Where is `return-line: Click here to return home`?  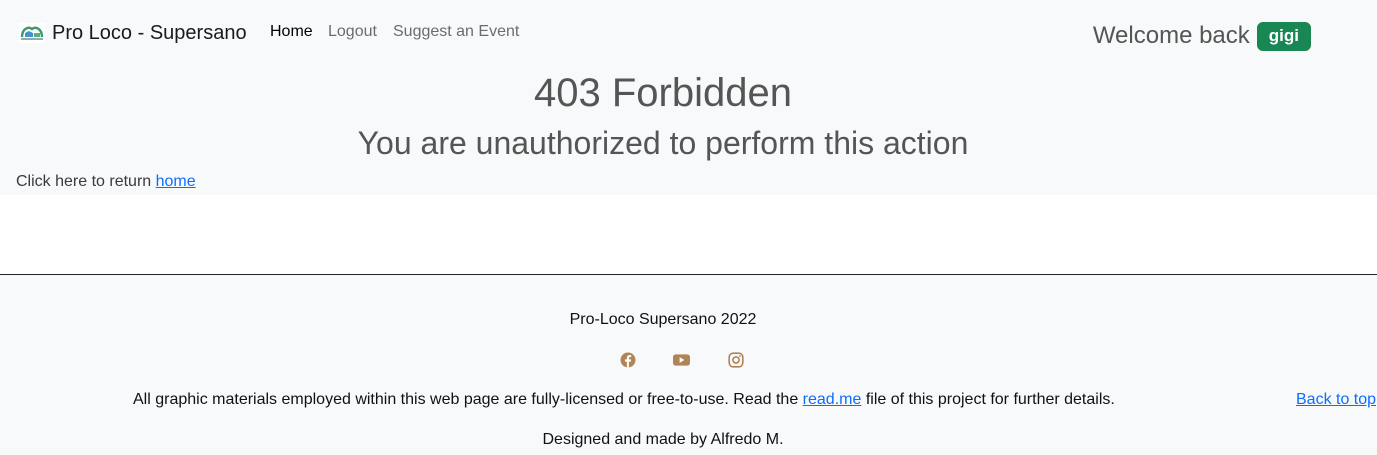 return-line: Click here to return home is located at coordinates (106, 182).